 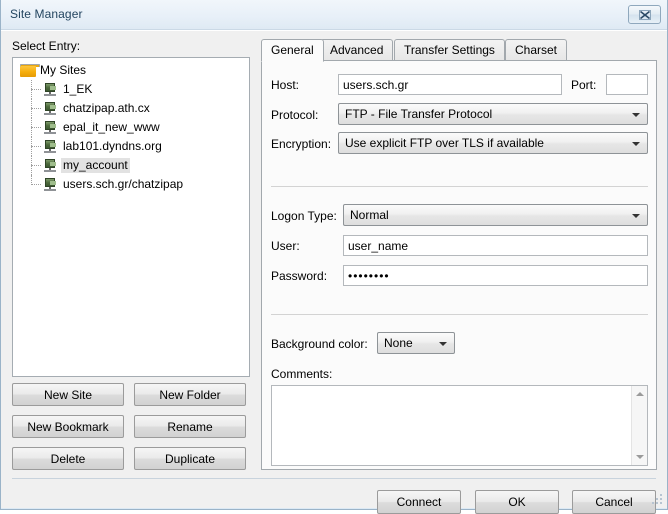 I want to click on tree-item-label: 1_EK, so click(x=78, y=89).